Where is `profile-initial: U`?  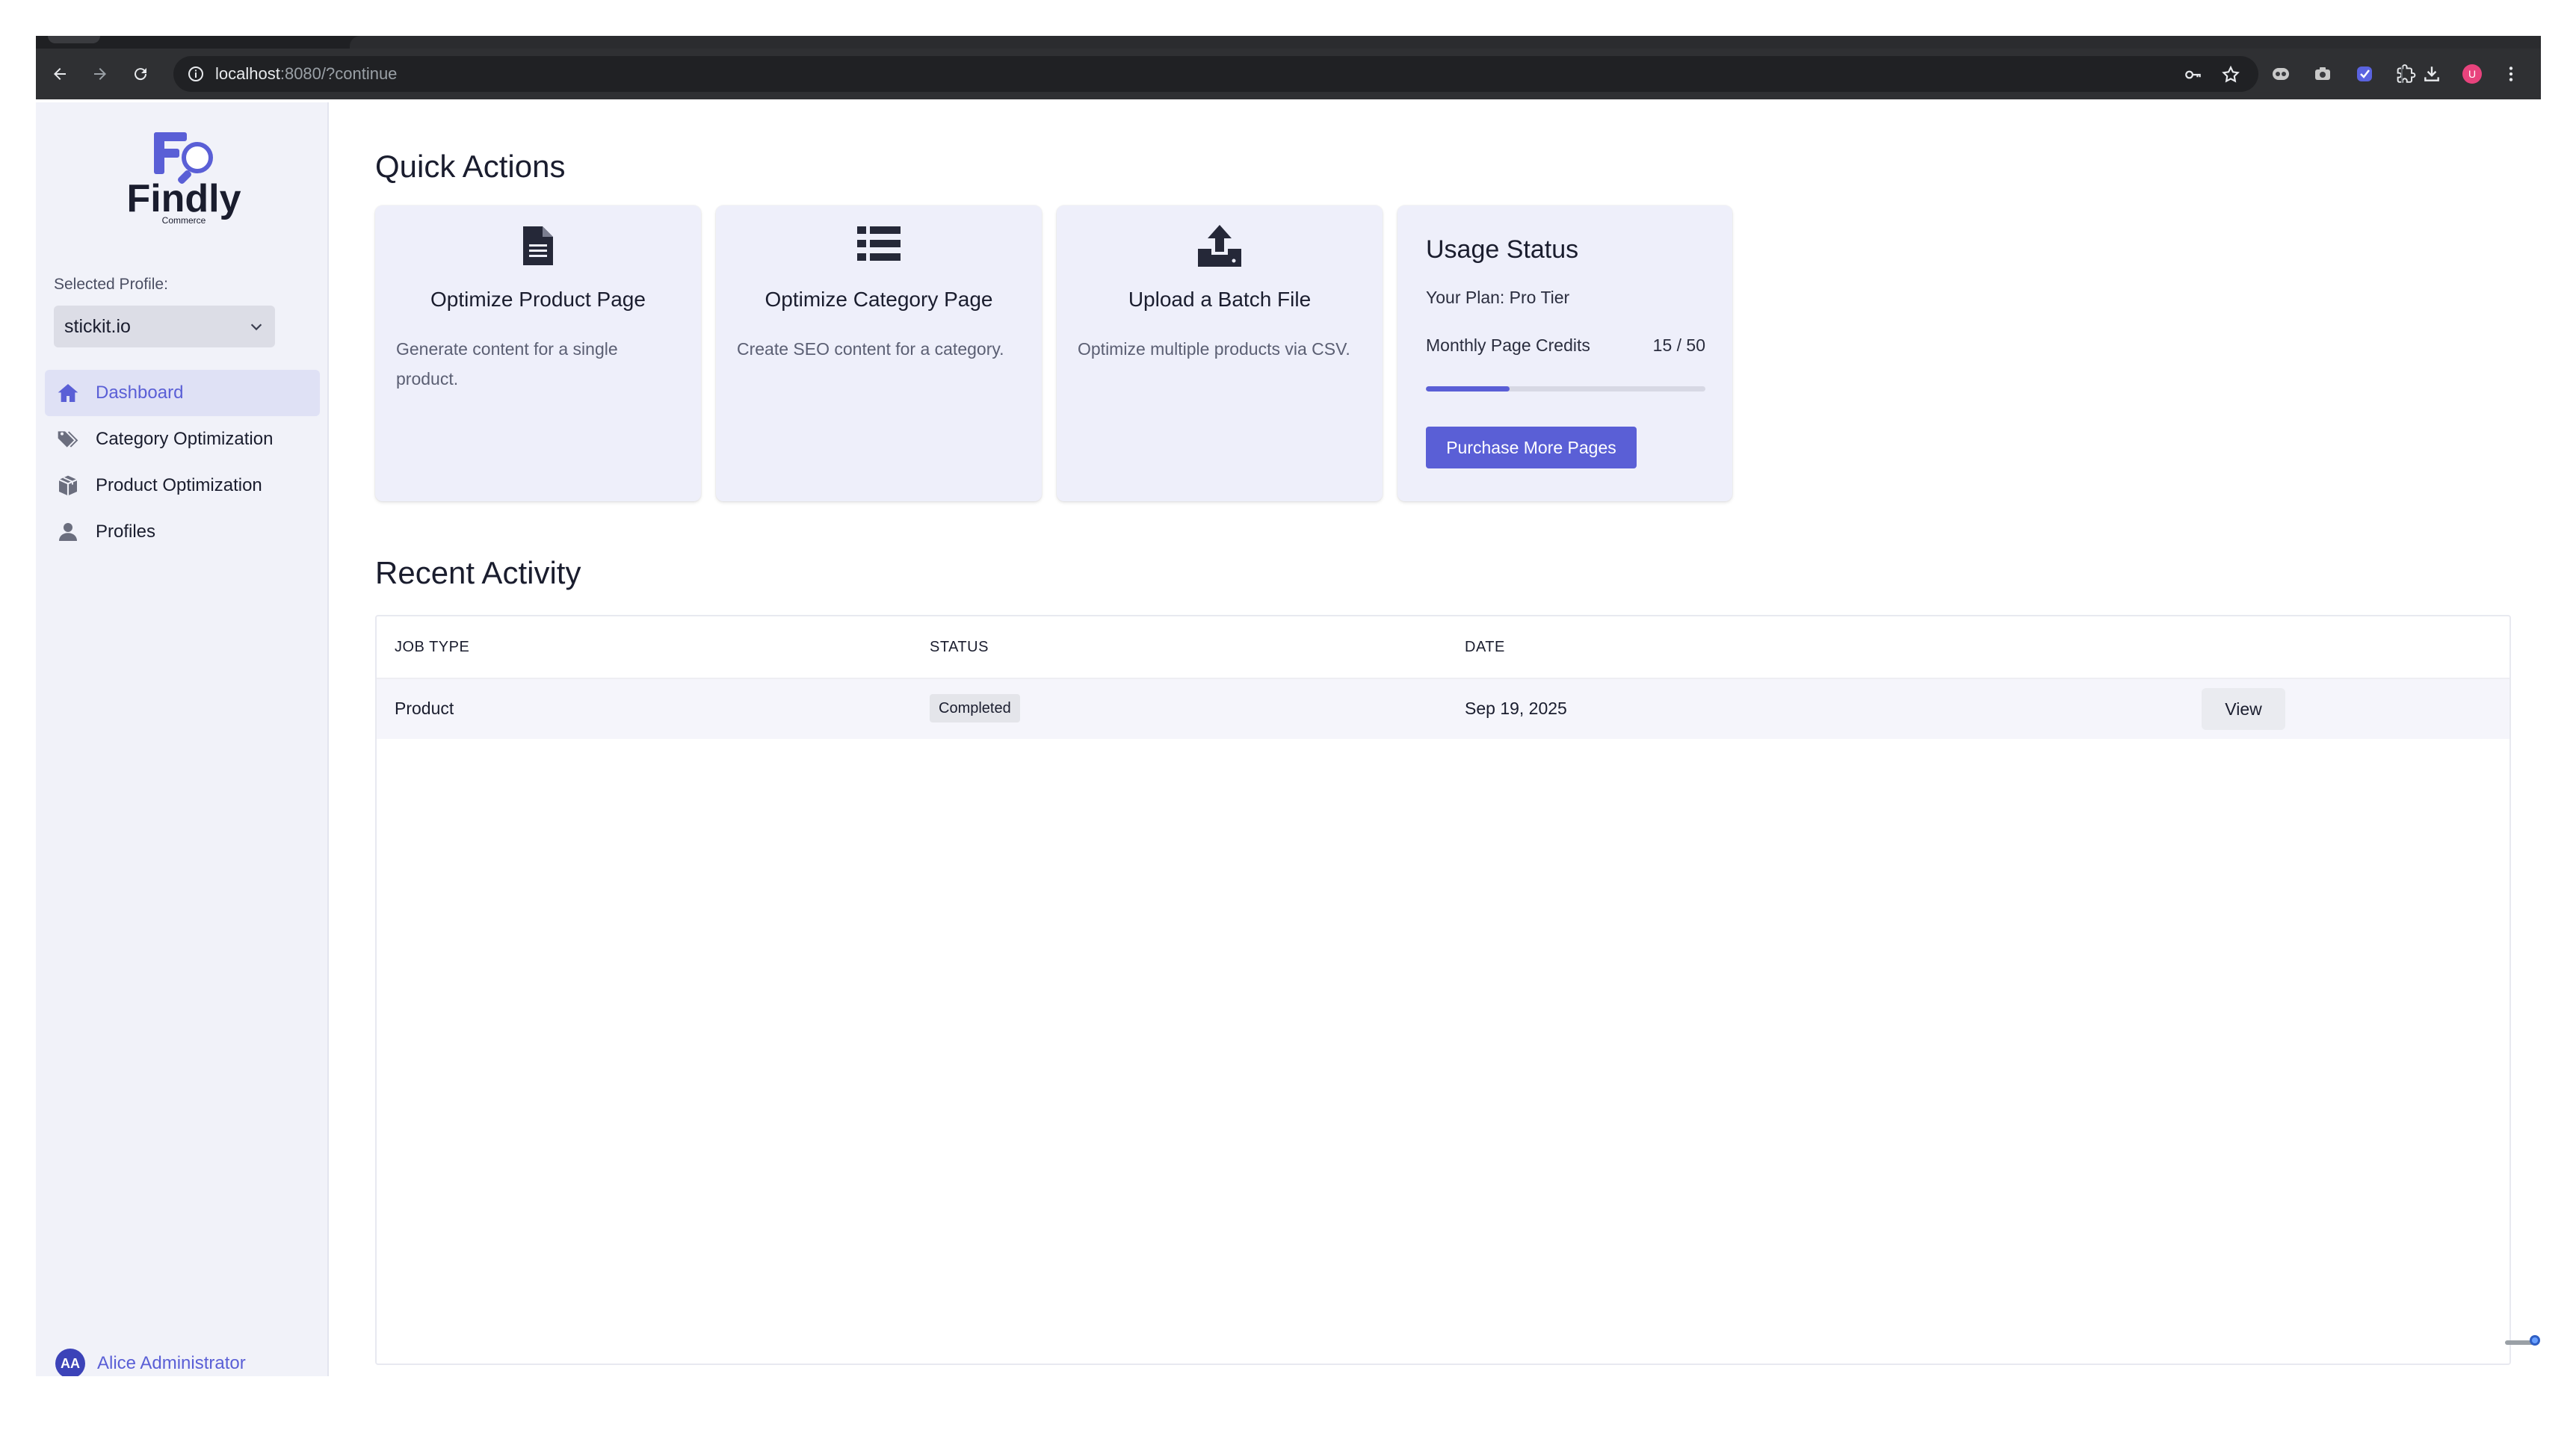
profile-initial: U is located at coordinates (2472, 74).